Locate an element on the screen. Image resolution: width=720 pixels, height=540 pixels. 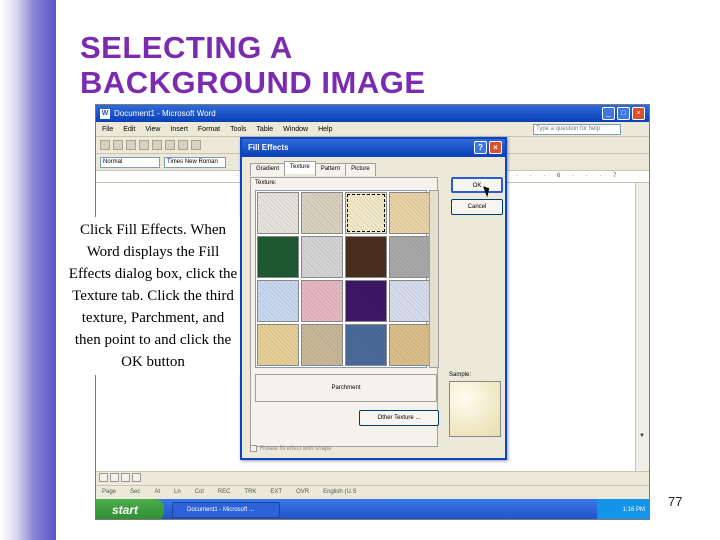
web-layout-icon is located at coordinates (114, 477).